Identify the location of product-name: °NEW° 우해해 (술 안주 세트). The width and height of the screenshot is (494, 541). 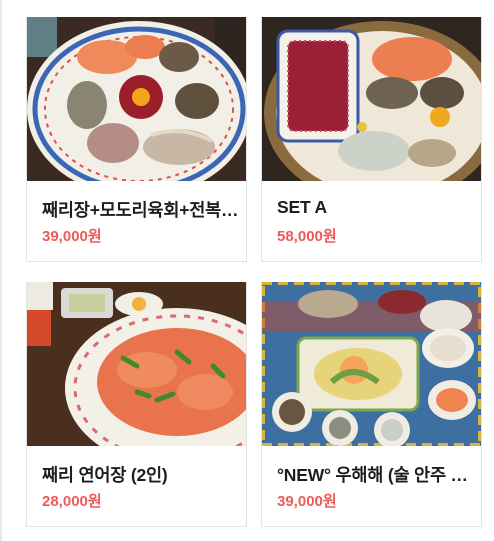
(376, 475).